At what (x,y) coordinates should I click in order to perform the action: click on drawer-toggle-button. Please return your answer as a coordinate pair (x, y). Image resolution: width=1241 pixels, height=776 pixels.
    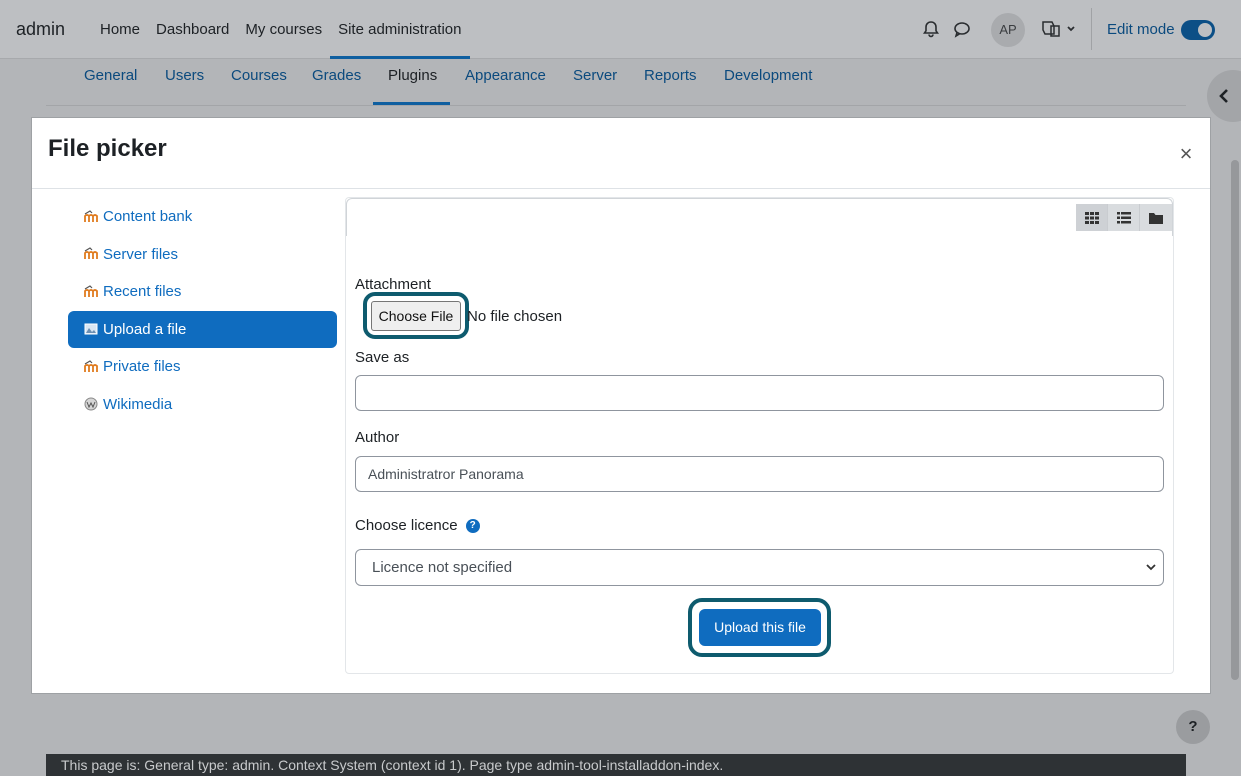
    Looking at the image, I should click on (1224, 96).